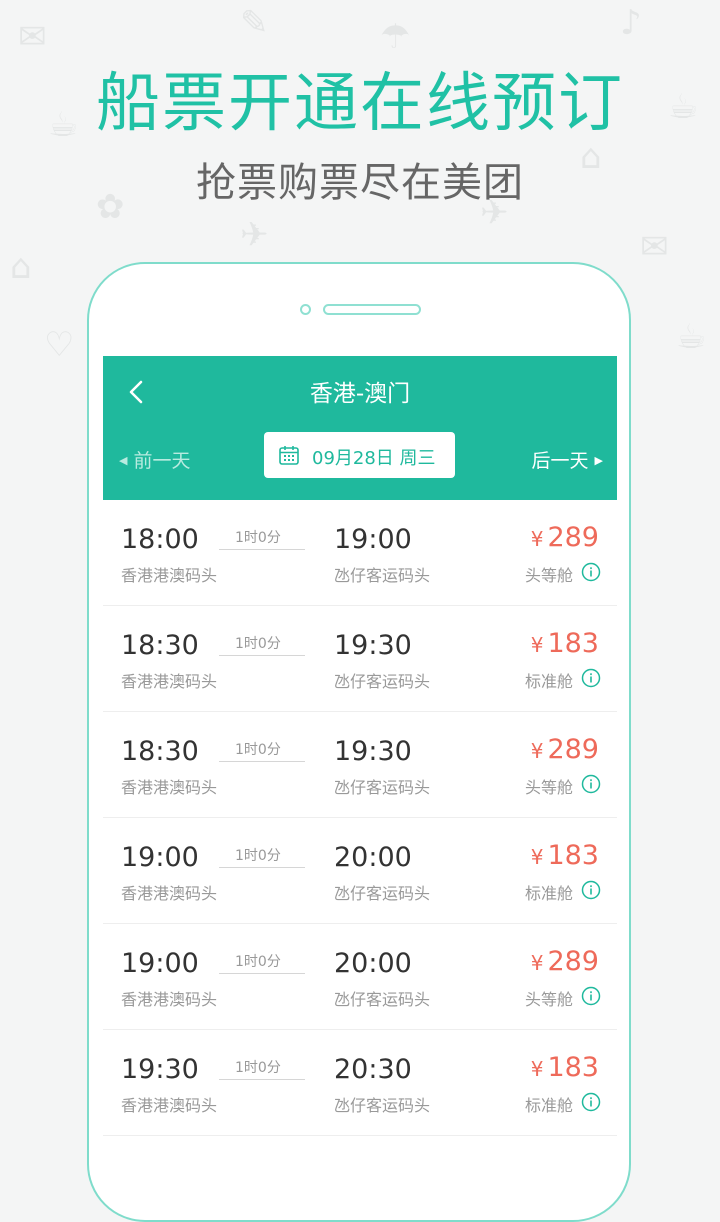  What do you see at coordinates (372, 309) in the screenshot?
I see `phone-speaker` at bounding box center [372, 309].